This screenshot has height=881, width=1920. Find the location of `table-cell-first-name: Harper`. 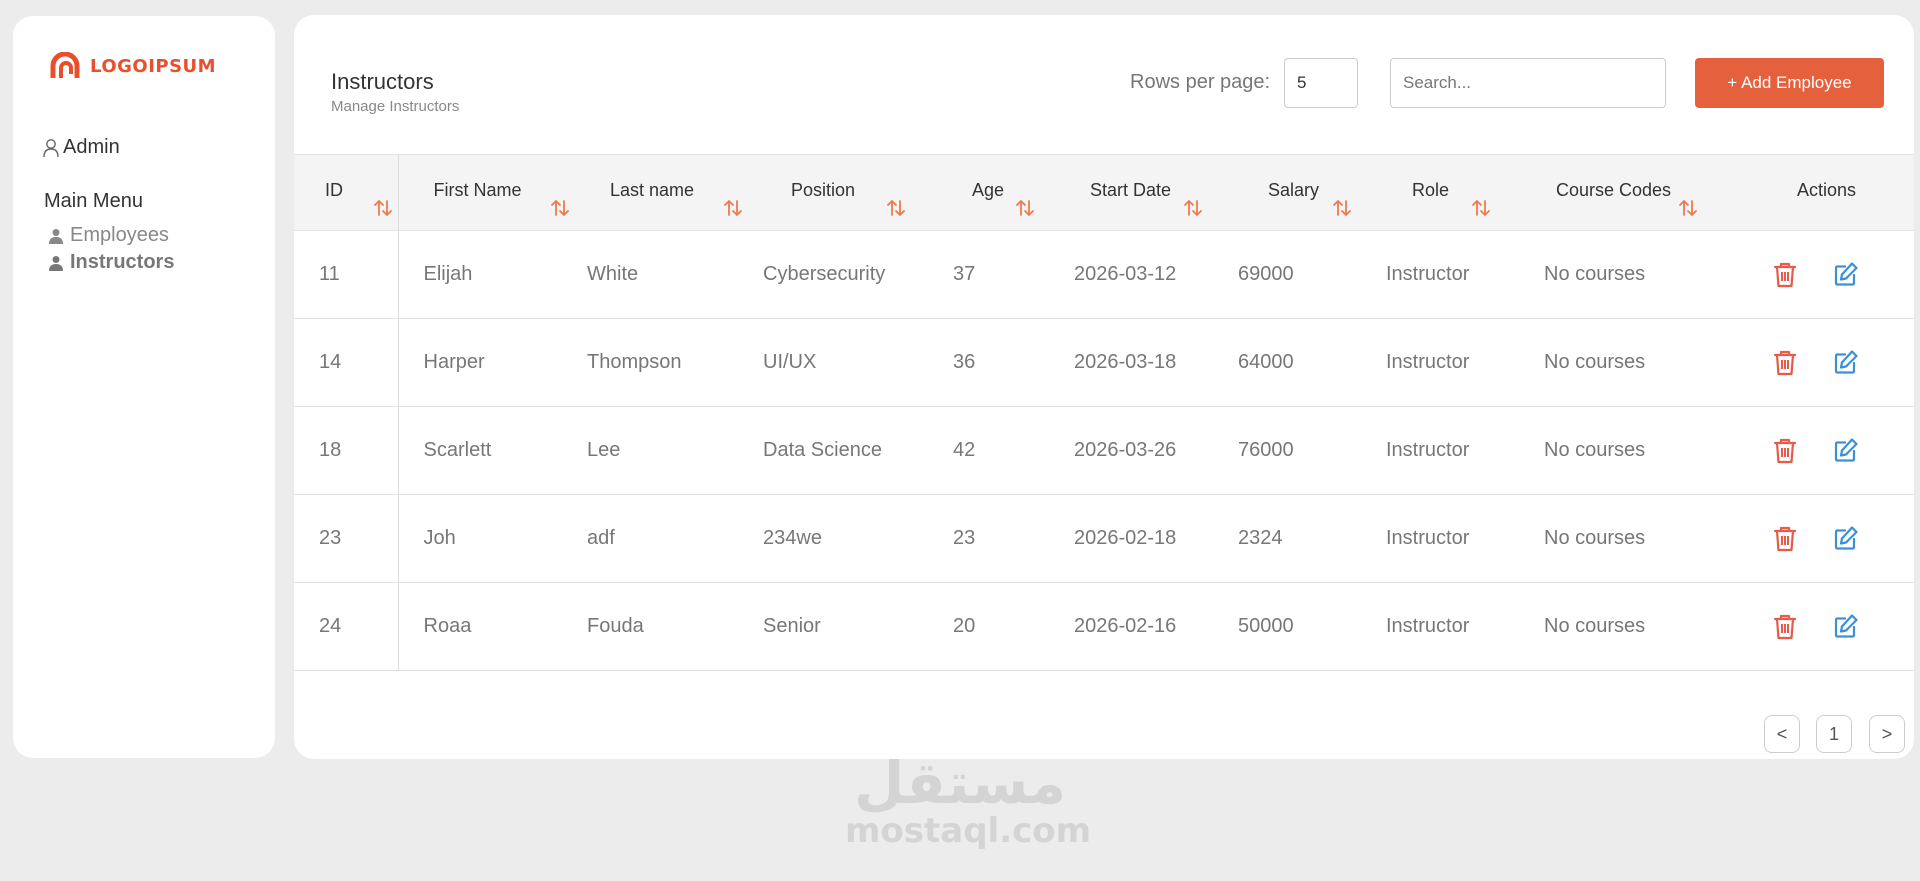

table-cell-first-name: Harper is located at coordinates (454, 362).